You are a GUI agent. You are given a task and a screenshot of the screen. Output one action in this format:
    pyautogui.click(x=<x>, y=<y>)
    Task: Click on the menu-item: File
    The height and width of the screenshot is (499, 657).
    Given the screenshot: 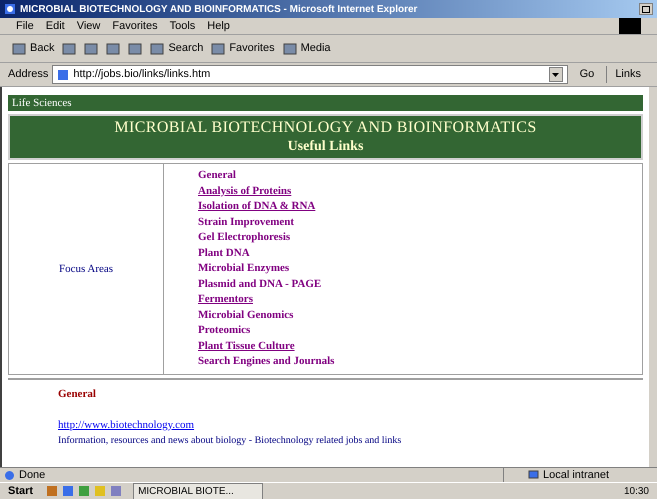 What is the action you would take?
    pyautogui.click(x=25, y=26)
    